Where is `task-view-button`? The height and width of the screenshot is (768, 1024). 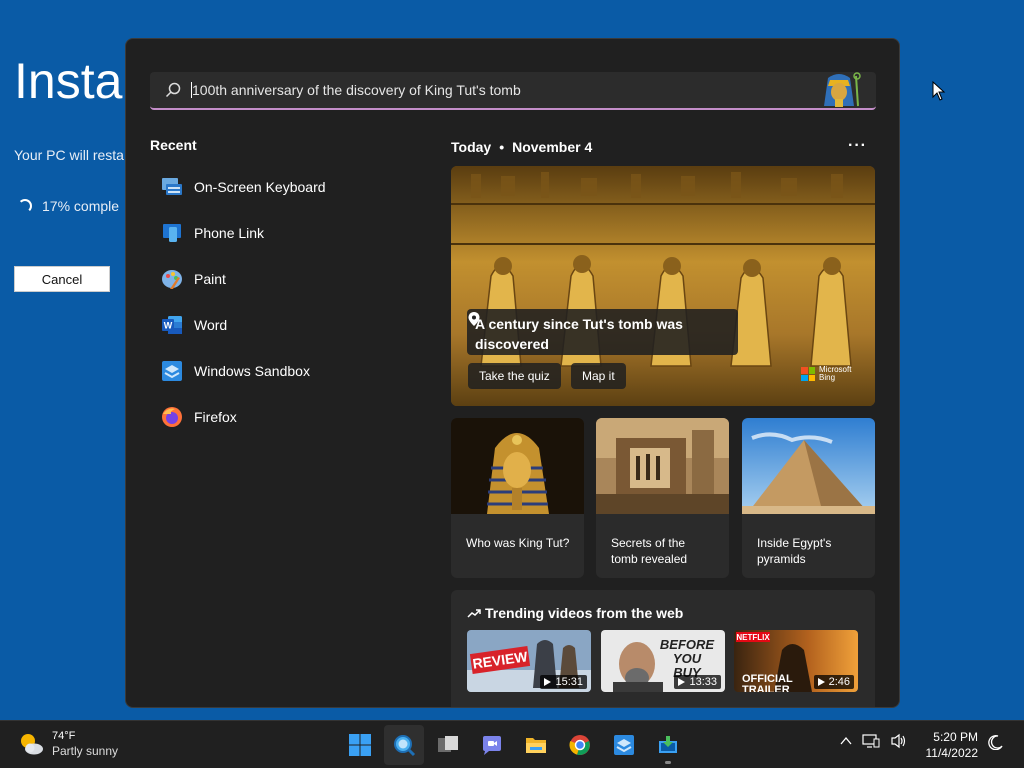 task-view-button is located at coordinates (448, 745).